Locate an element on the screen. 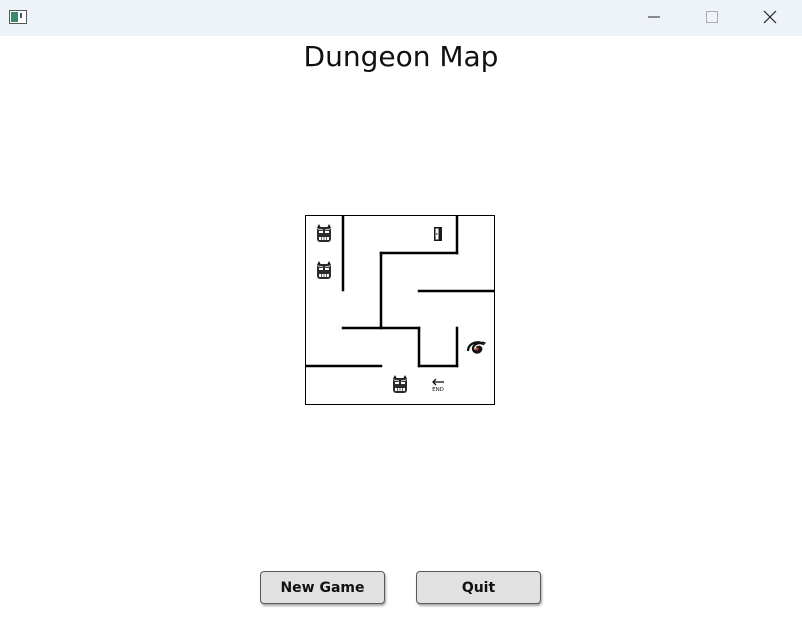  door-icon is located at coordinates (438, 234).